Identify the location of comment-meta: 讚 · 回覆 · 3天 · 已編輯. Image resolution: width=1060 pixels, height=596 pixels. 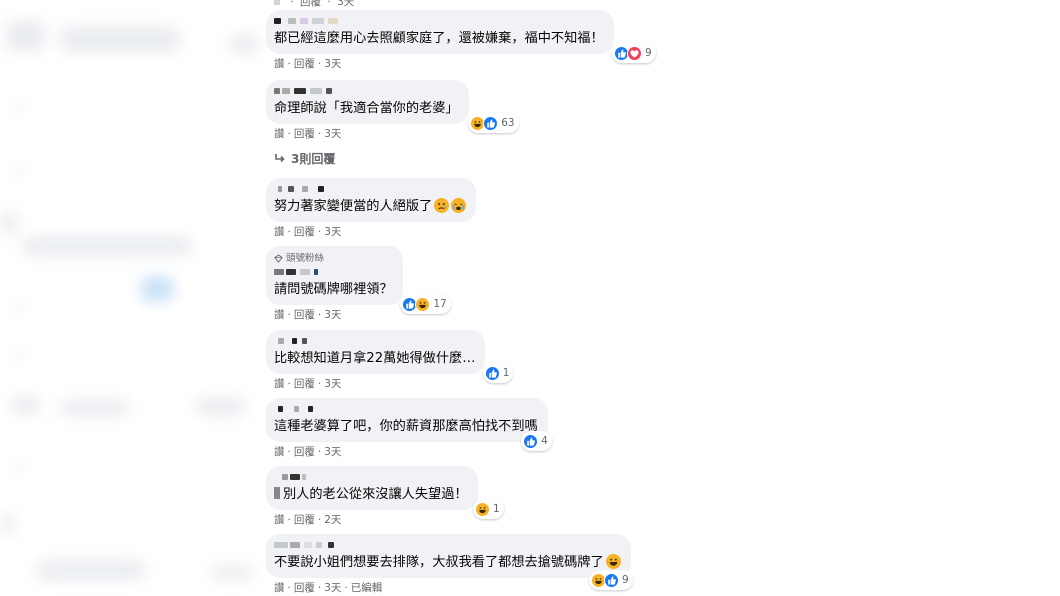
(328, 588).